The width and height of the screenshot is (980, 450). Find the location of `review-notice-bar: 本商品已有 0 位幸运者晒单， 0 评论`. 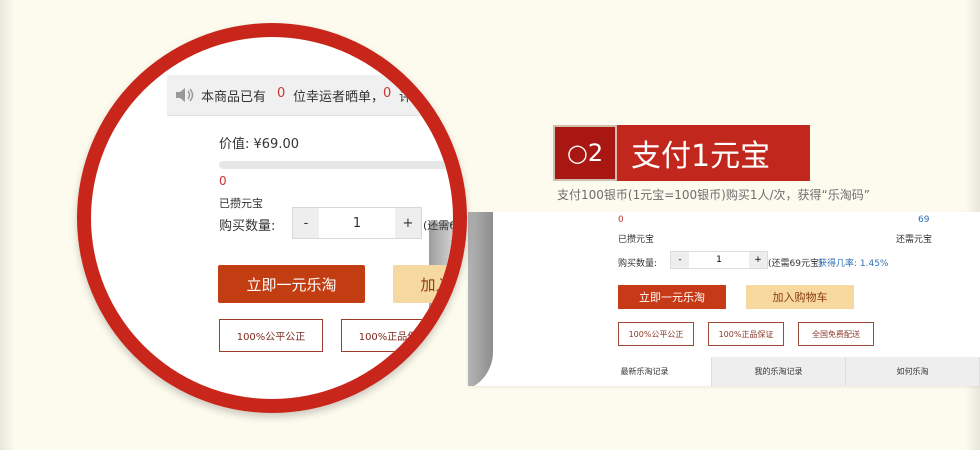

review-notice-bar: 本商品已有 0 位幸运者晒单， 0 评论 is located at coordinates (310, 95).